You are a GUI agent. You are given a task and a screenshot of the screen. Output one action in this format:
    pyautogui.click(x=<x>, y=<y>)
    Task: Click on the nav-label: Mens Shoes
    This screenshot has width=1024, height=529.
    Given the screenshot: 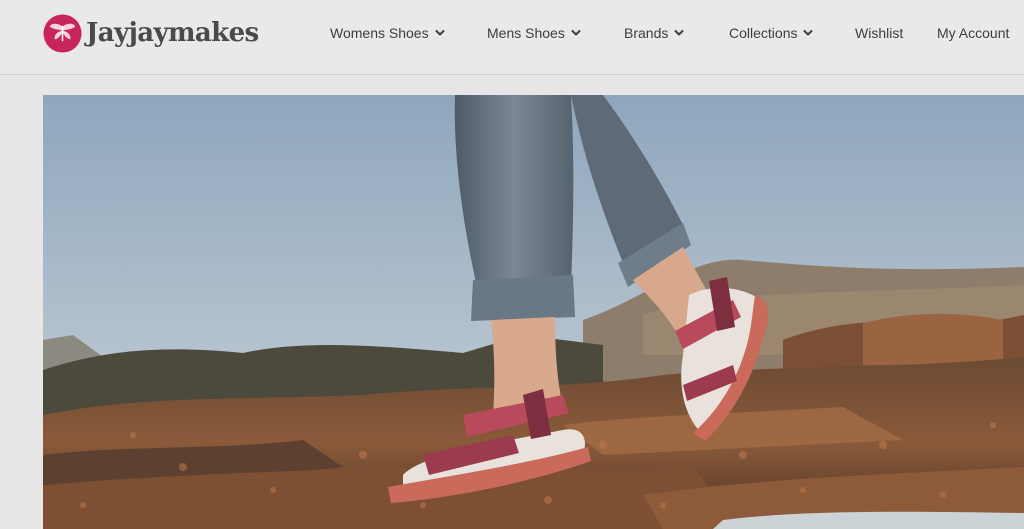 What is the action you would take?
    pyautogui.click(x=526, y=33)
    